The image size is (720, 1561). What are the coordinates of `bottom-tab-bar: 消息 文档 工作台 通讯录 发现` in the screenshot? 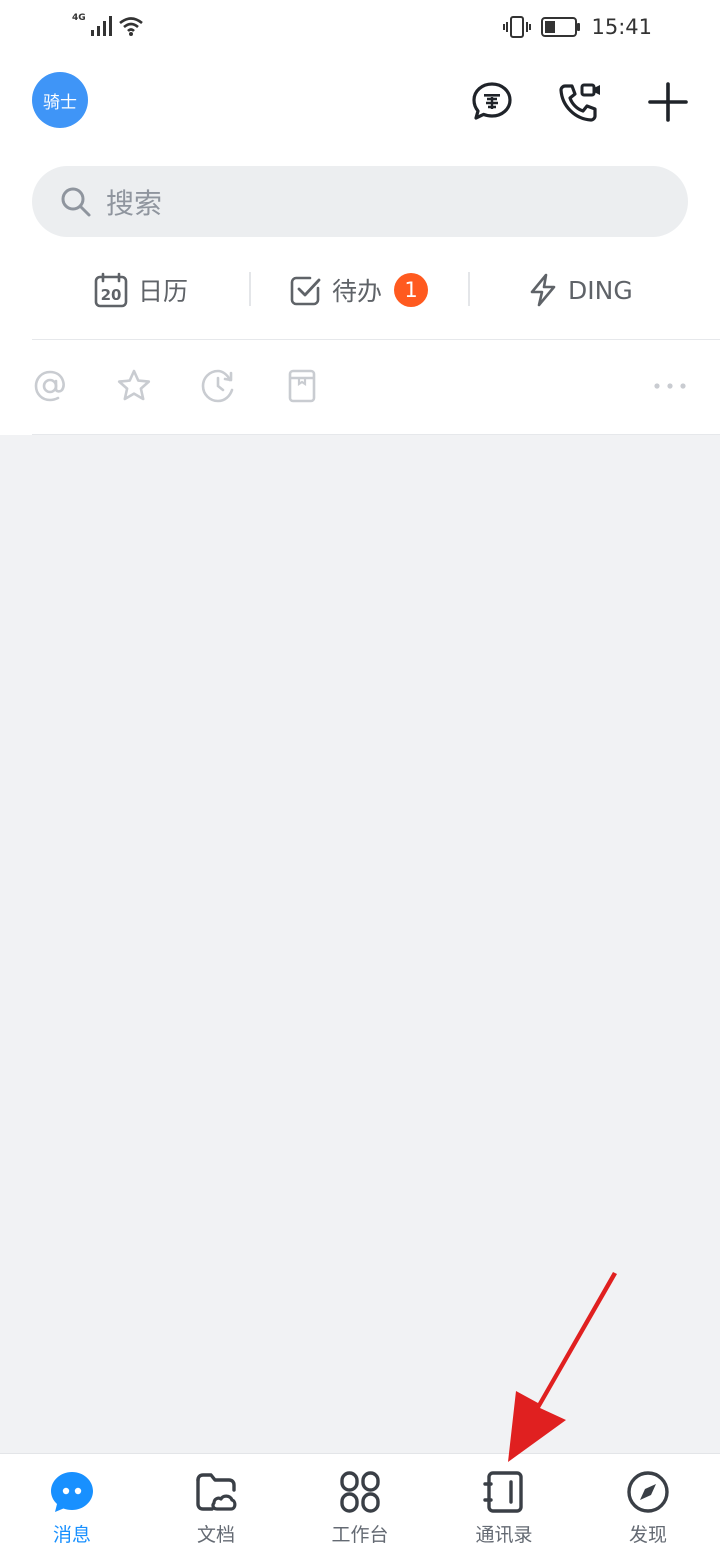 It's located at (360, 1507).